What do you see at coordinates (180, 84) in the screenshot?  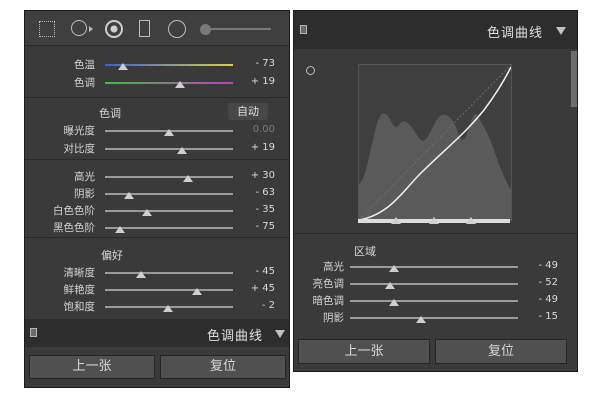 I see `tint-slider-thumb` at bounding box center [180, 84].